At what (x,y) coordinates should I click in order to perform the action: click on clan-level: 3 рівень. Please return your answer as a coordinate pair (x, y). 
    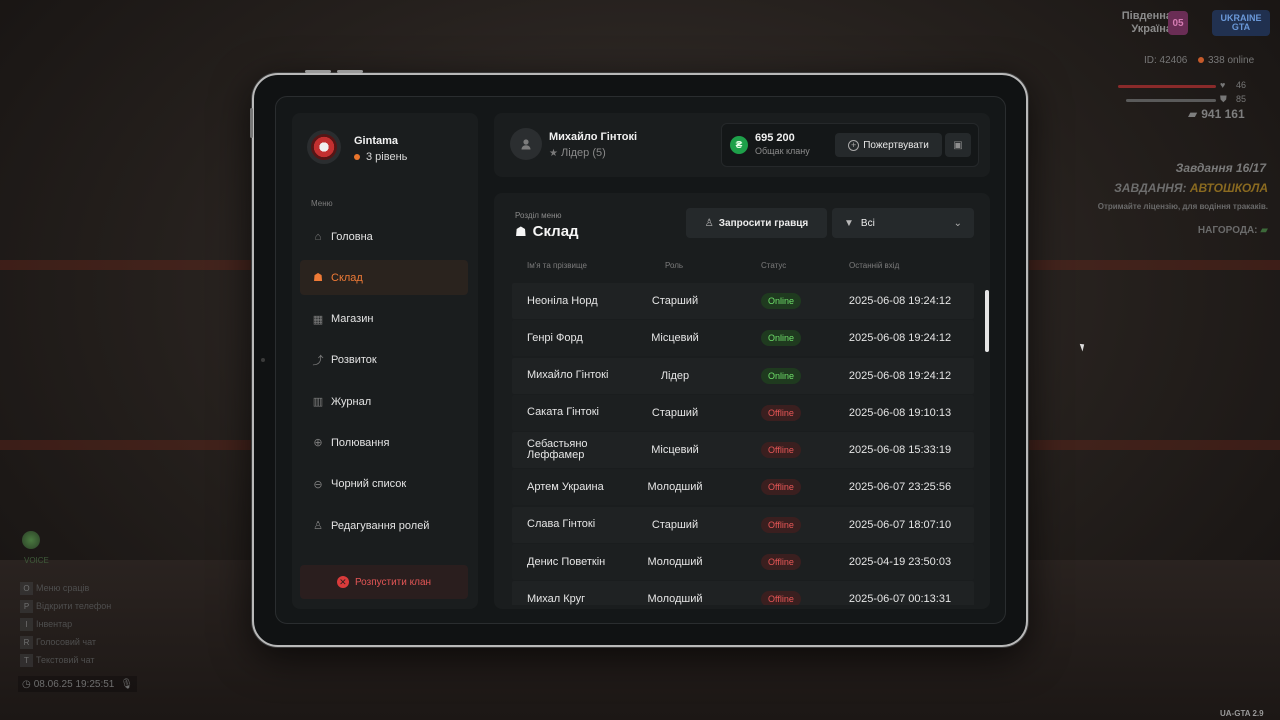
    Looking at the image, I should click on (380, 157).